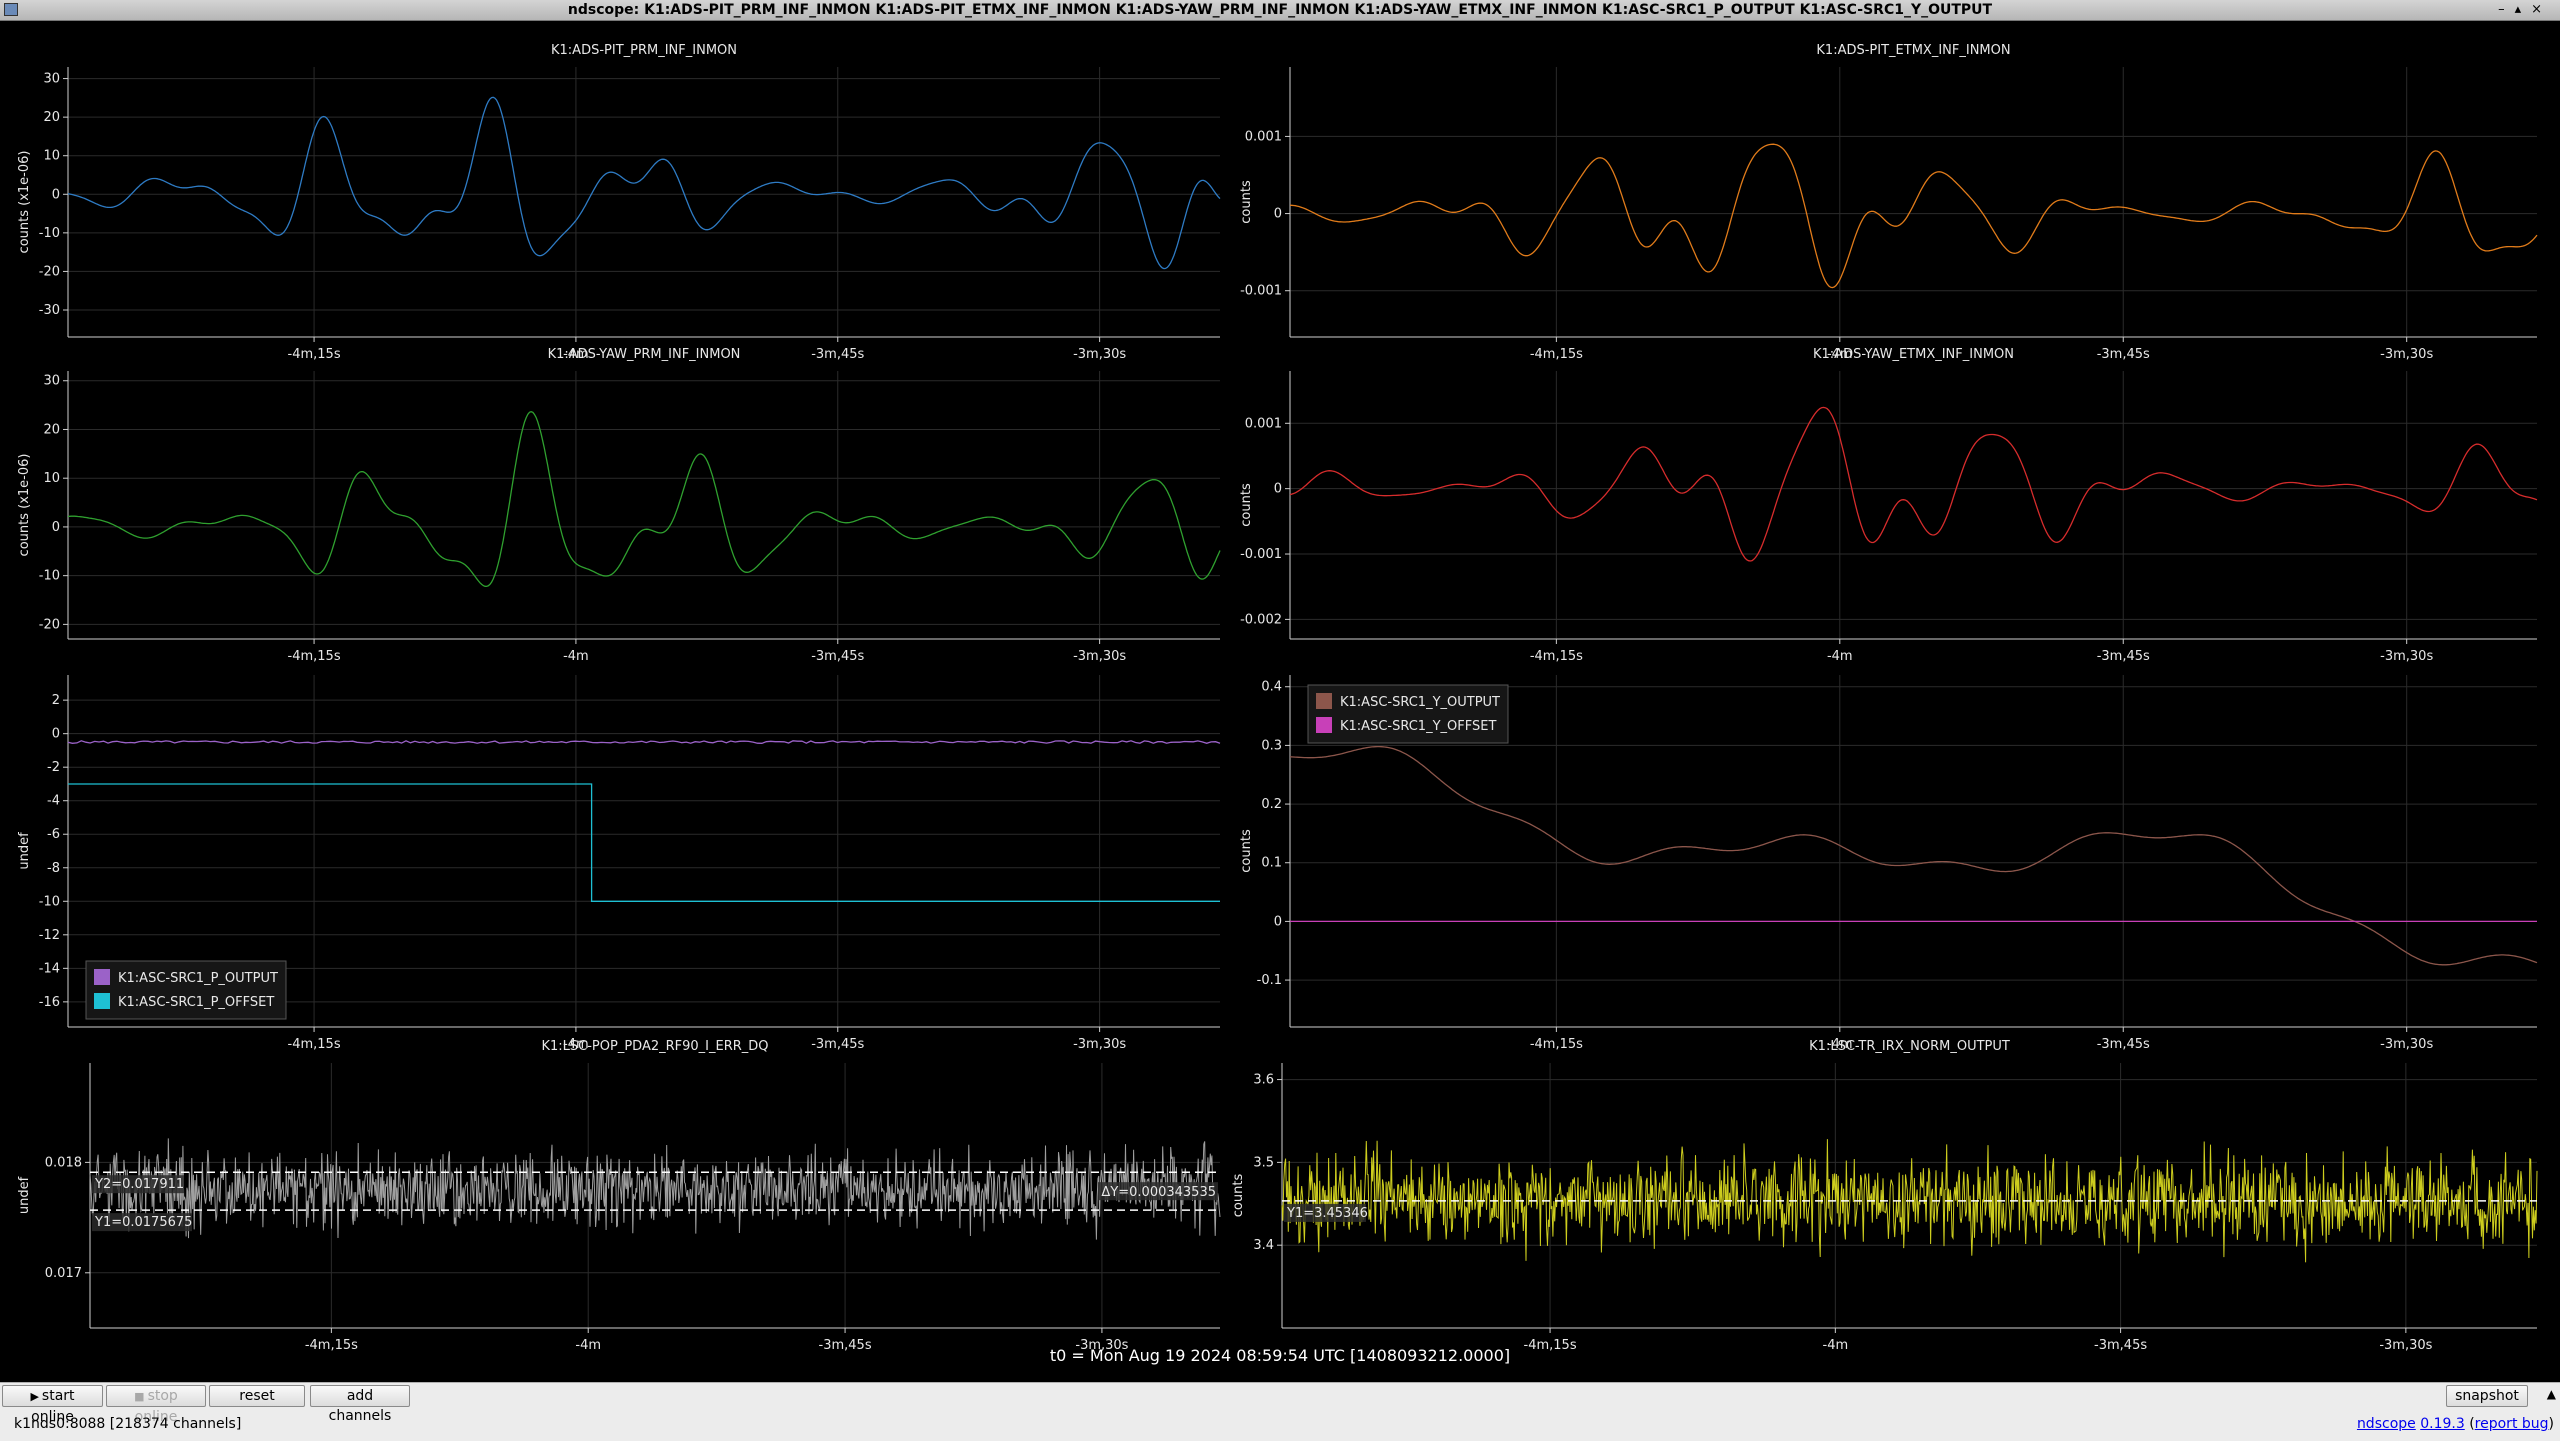 This screenshot has height=1441, width=2560. I want to click on y-tick-label: -20, so click(49, 624).